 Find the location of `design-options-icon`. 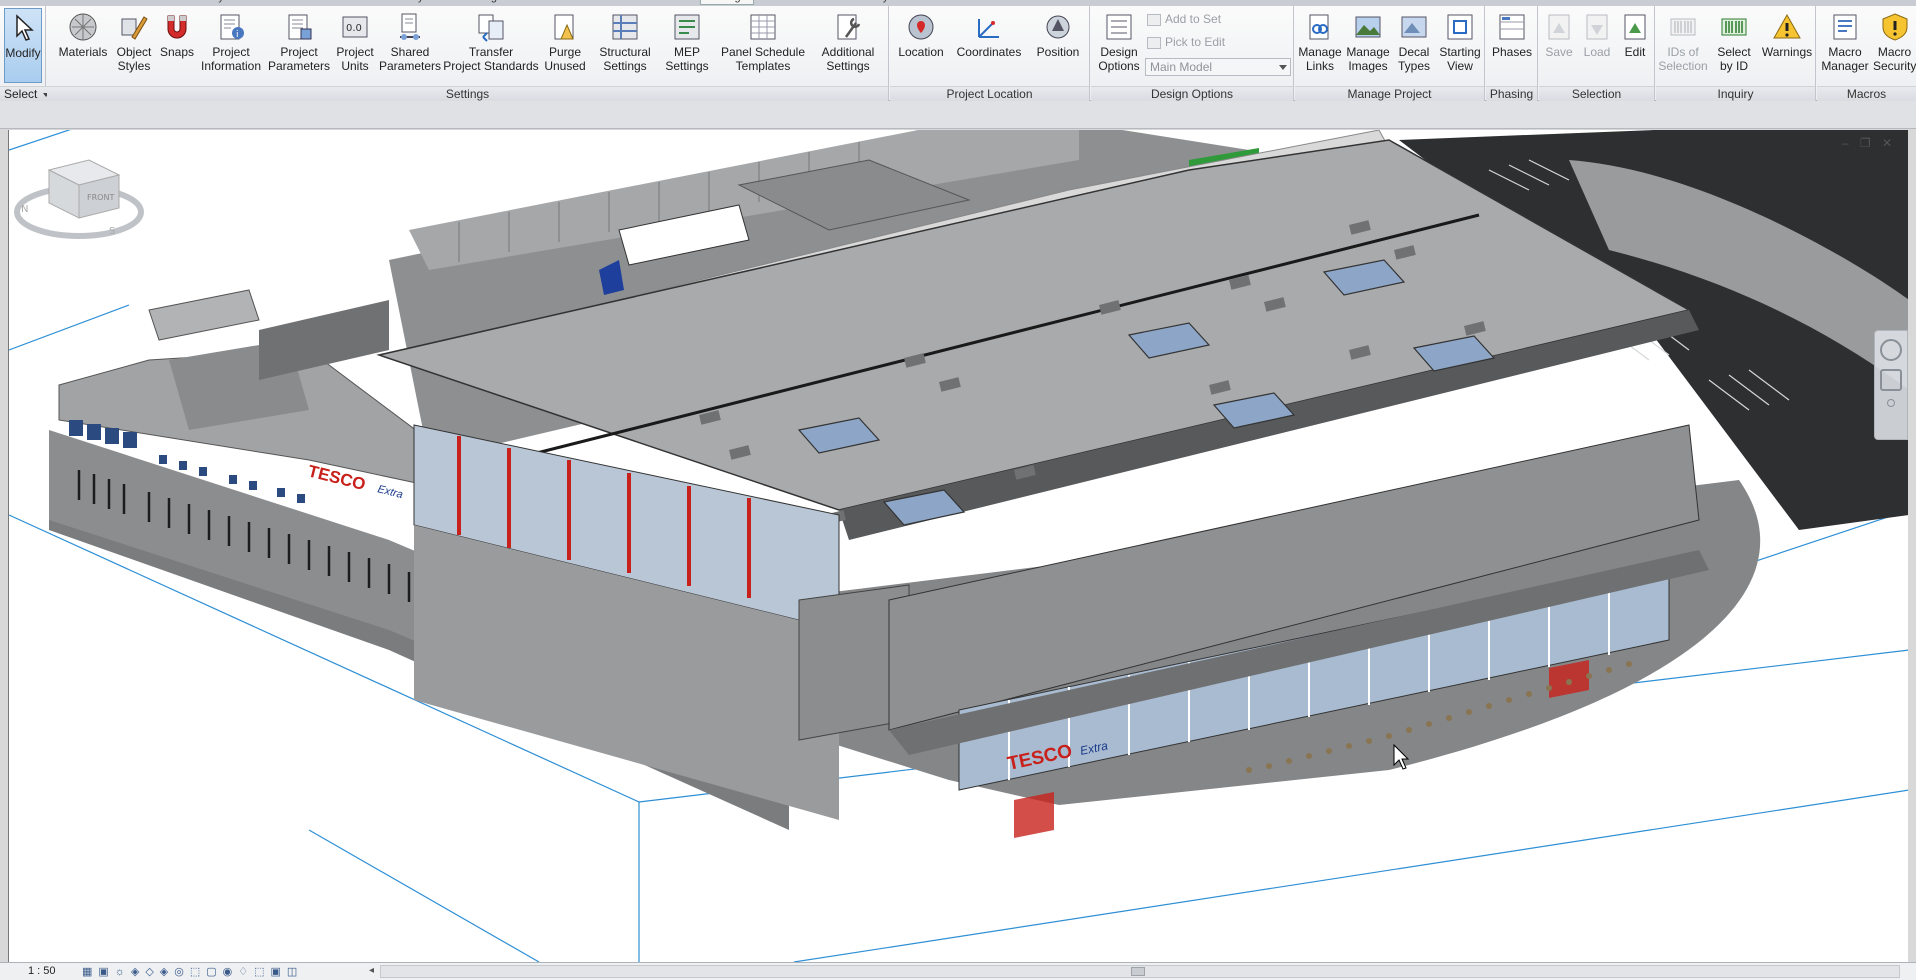

design-options-icon is located at coordinates (1119, 27).